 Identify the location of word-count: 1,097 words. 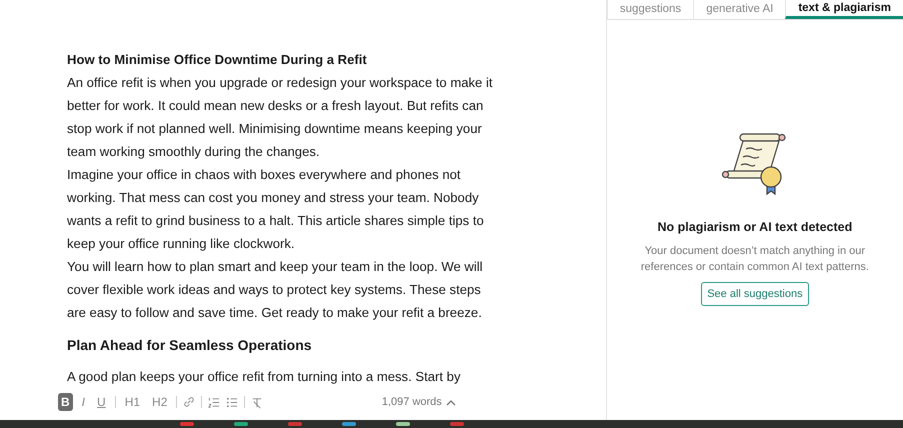
(419, 402).